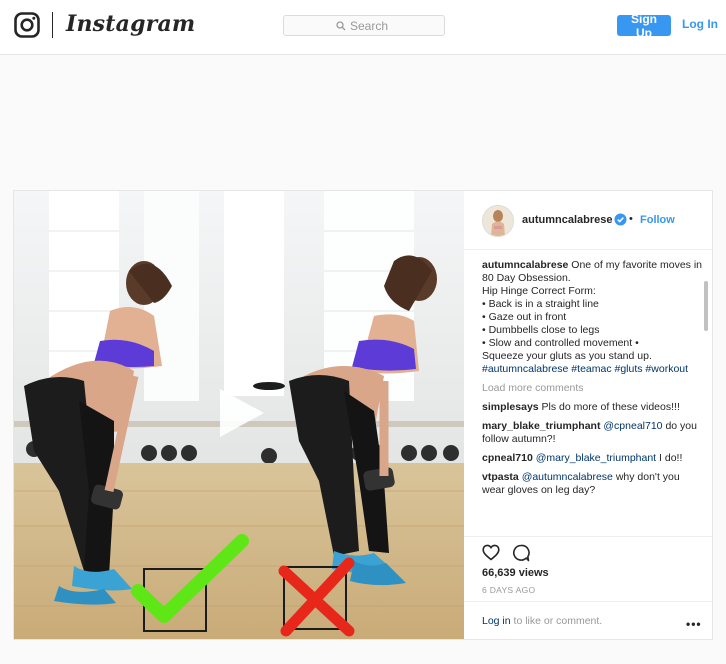 This screenshot has height=664, width=726. I want to click on verified-badge-icon, so click(620, 219).